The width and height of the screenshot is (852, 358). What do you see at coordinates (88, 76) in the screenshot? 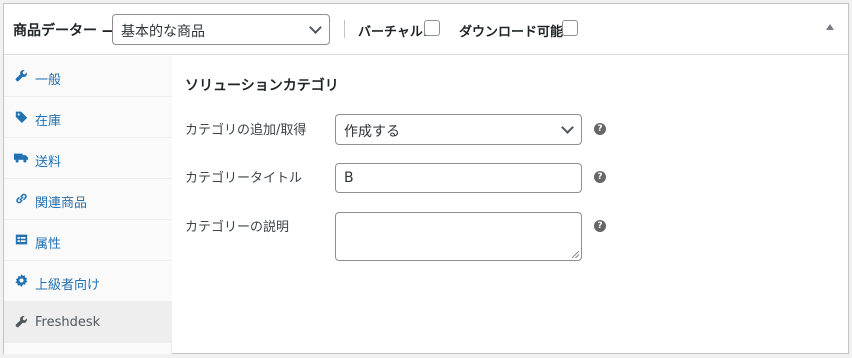
I see `tab-general: 一般` at bounding box center [88, 76].